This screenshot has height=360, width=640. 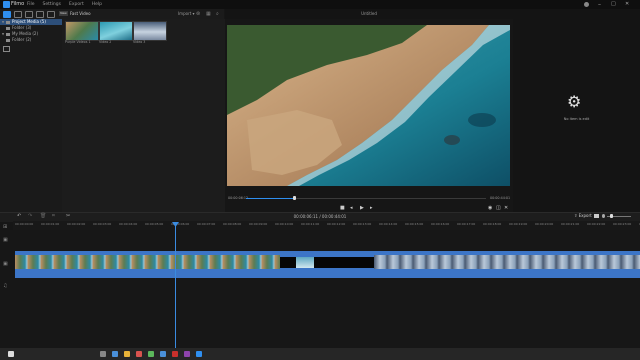 What do you see at coordinates (29, 21) in the screenshot?
I see `sidebar-item-label: Project Media (5)` at bounding box center [29, 21].